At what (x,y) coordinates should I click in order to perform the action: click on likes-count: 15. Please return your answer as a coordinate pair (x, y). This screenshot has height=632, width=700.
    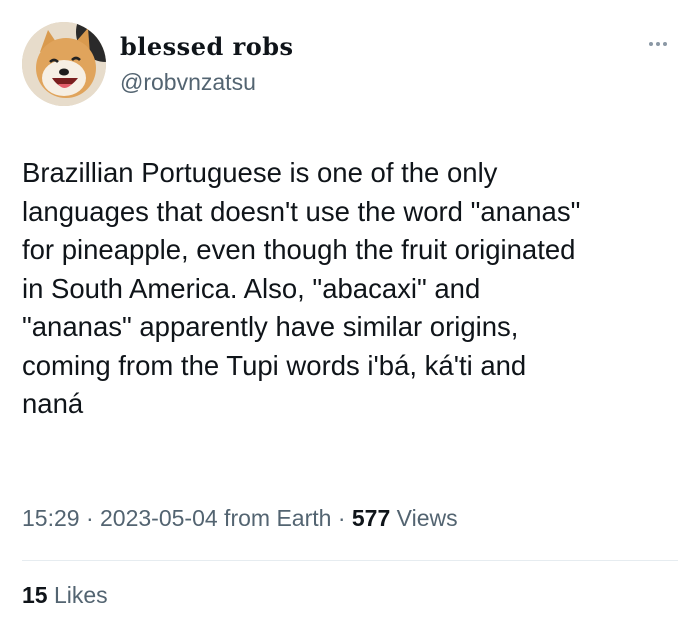
    Looking at the image, I should click on (35, 595).